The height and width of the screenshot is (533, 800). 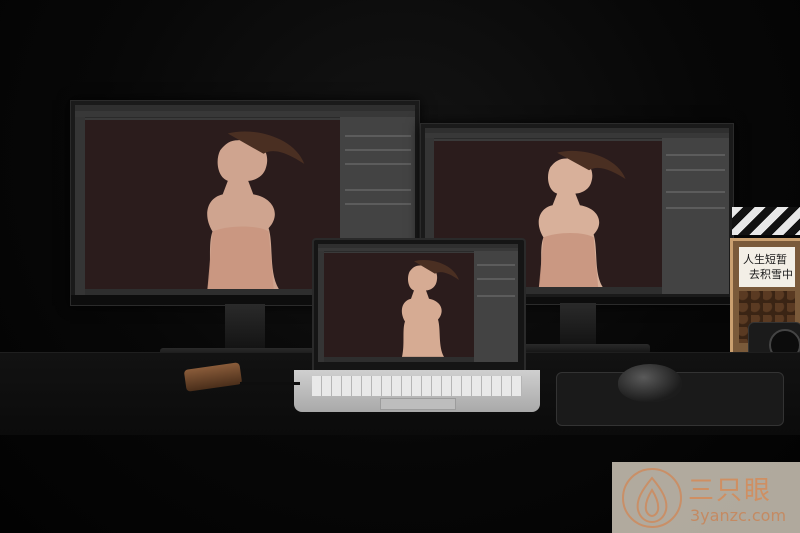 I want to click on watermark-title: 三只眼, so click(x=730, y=491).